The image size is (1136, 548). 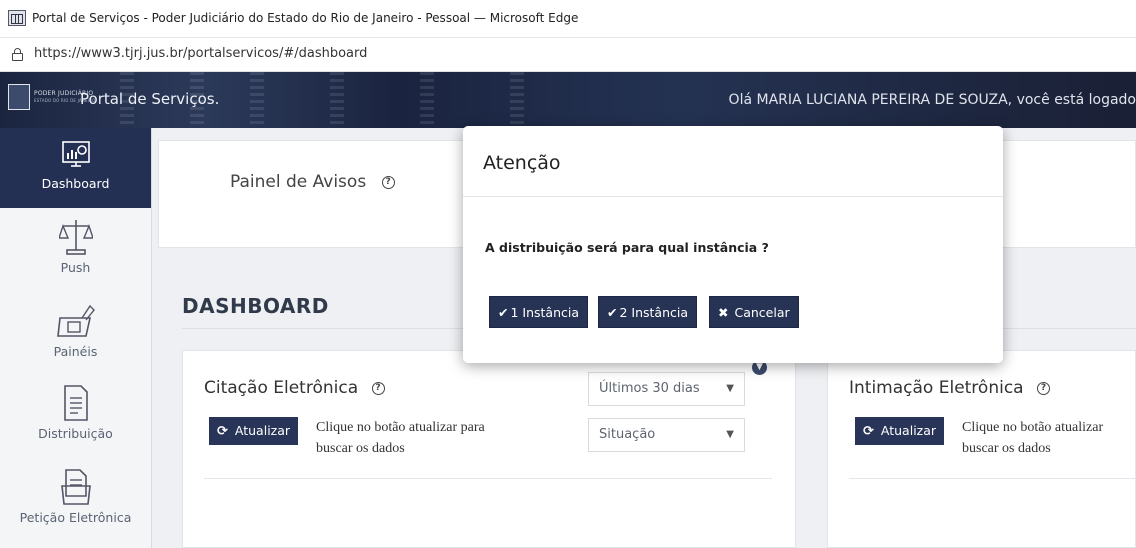 I want to click on tjrj-favicon-icon, so click(x=17, y=18).